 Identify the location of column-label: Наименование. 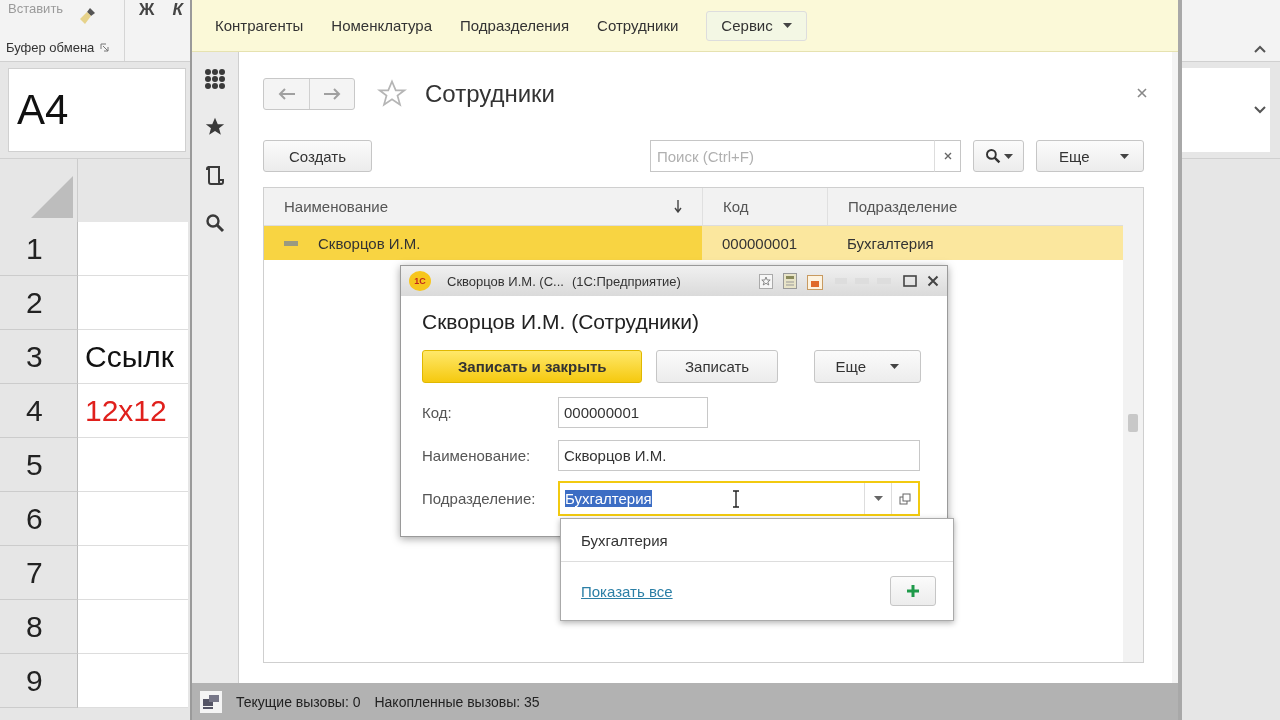
(336, 206).